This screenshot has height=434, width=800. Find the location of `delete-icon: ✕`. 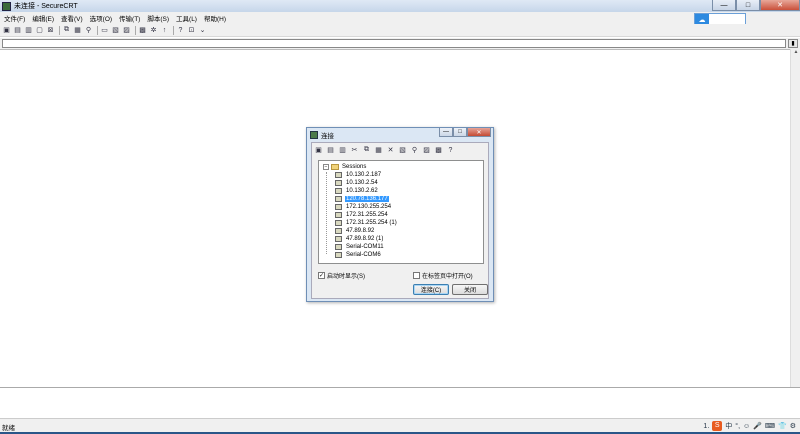

delete-icon: ✕ is located at coordinates (390, 150).